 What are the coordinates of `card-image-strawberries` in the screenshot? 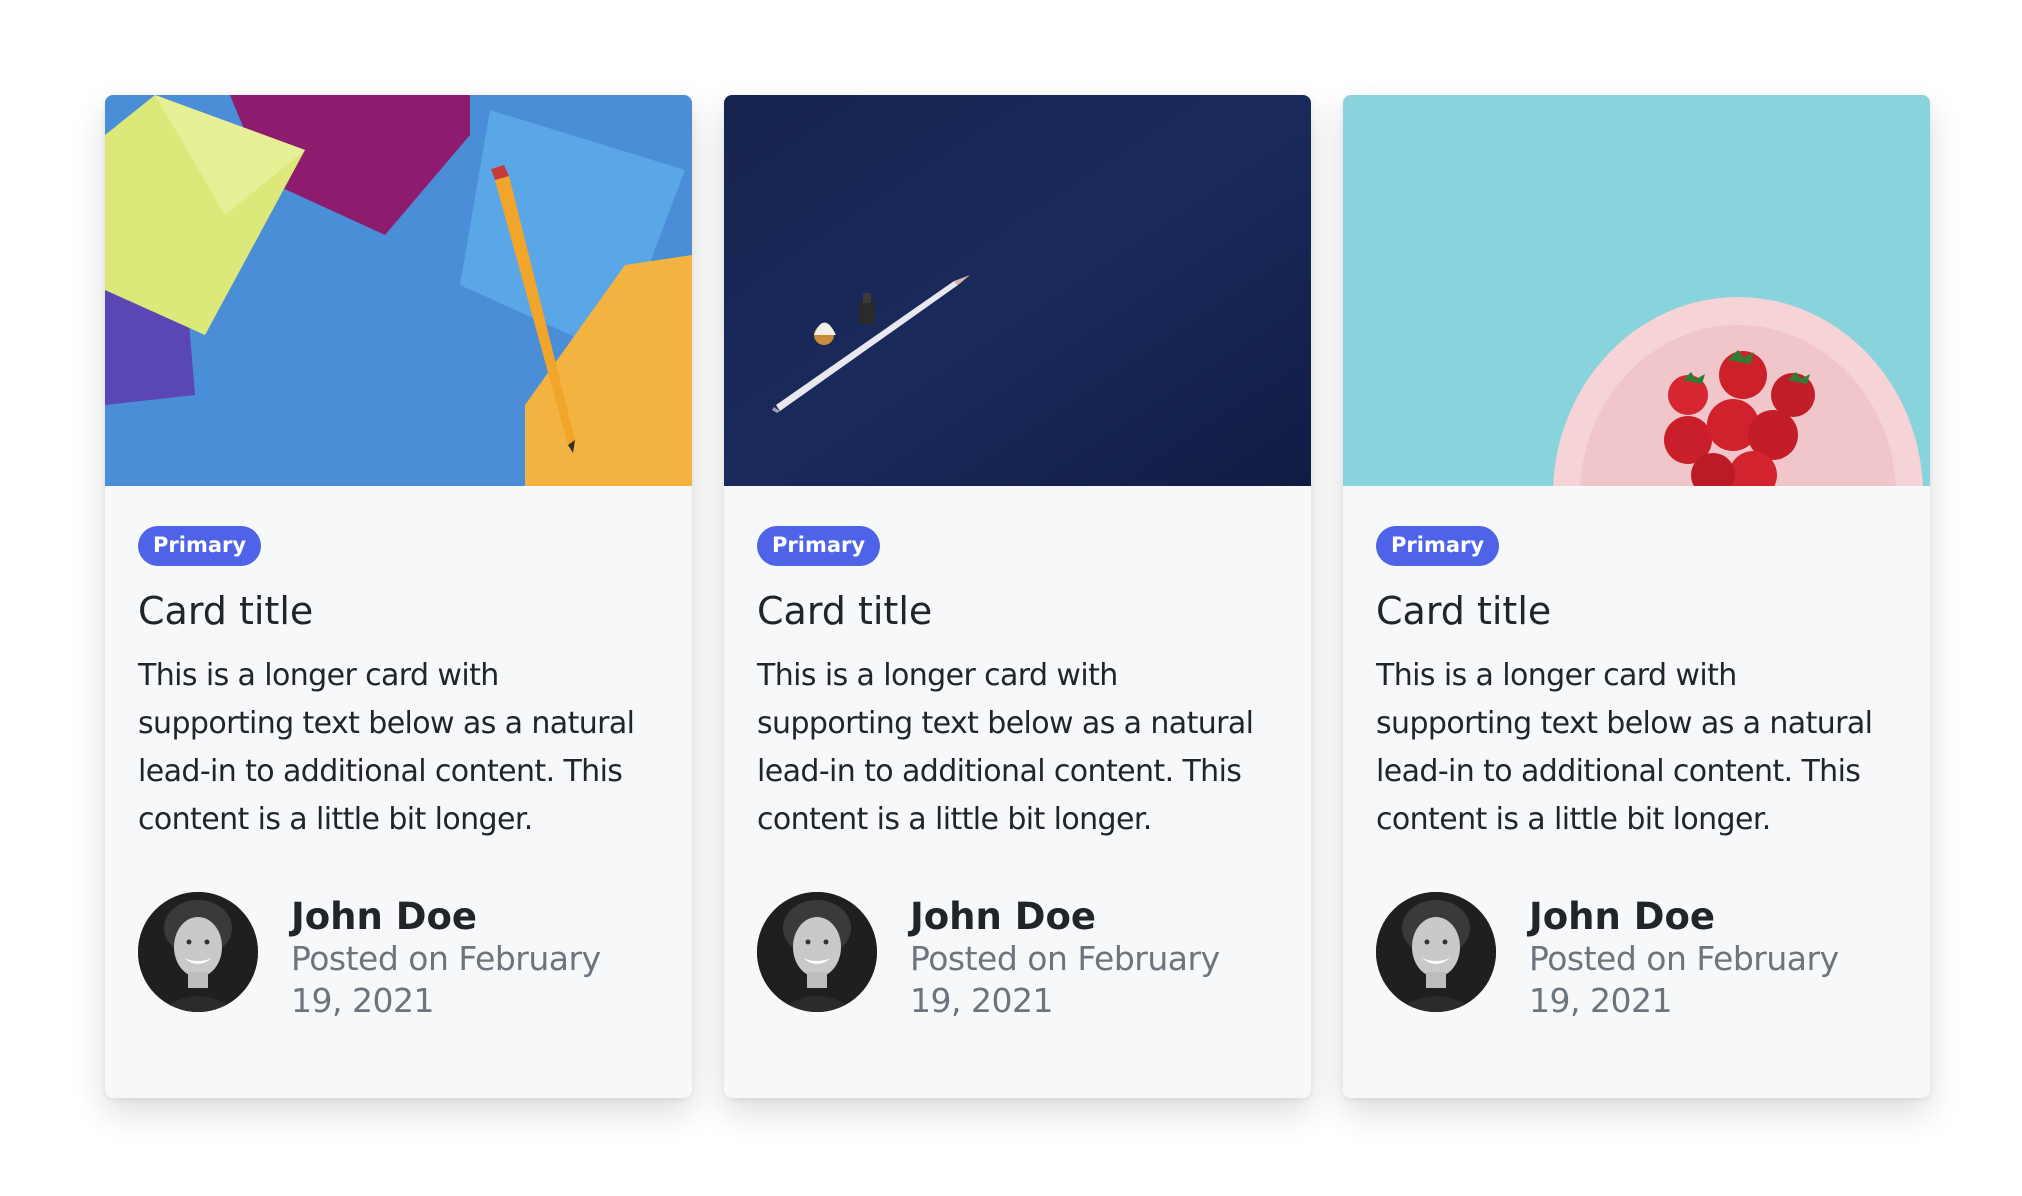 It's located at (1636, 290).